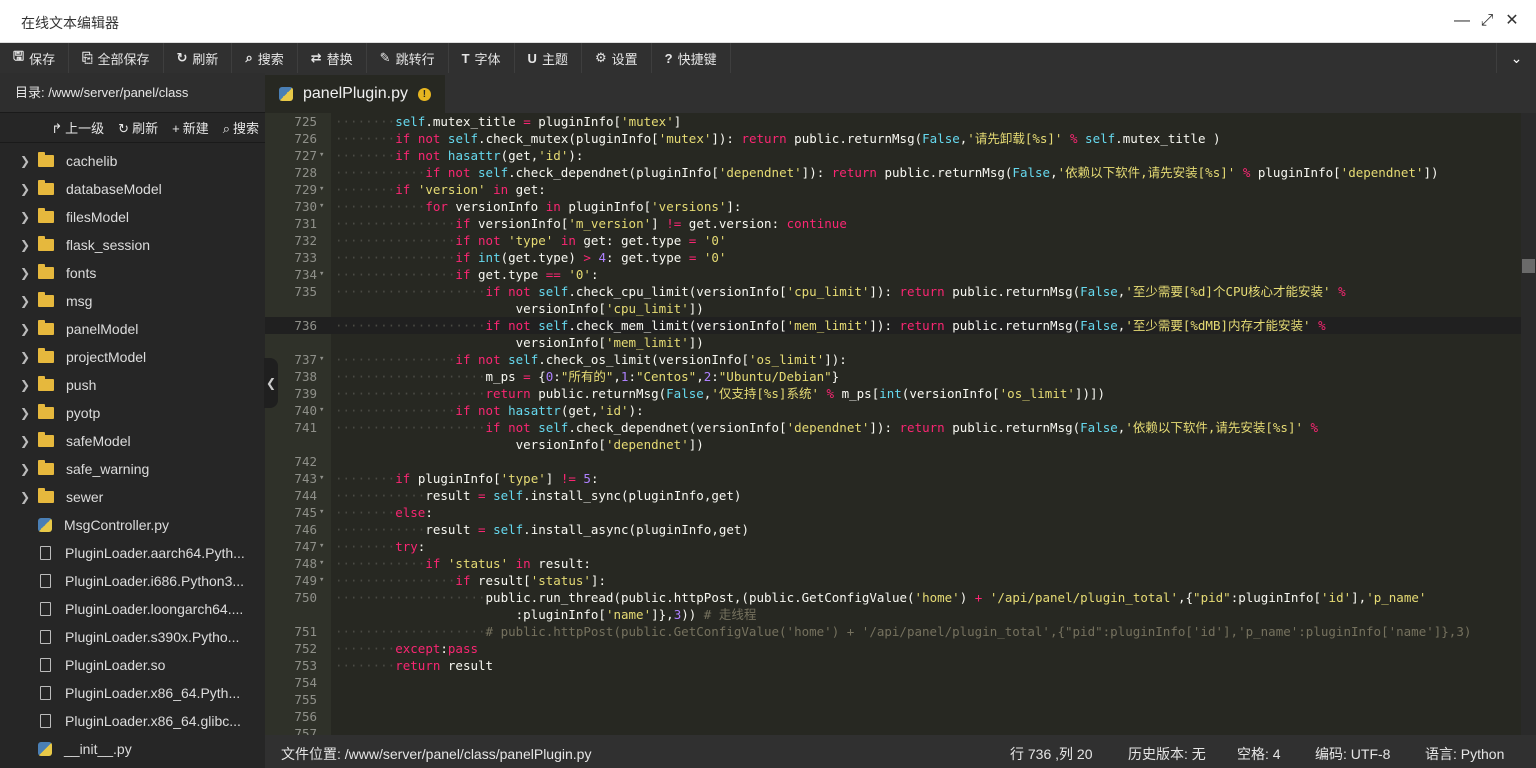  Describe the element at coordinates (609, 342) in the screenshot. I see `code-content: versionInfo['mem_limit'])` at that location.